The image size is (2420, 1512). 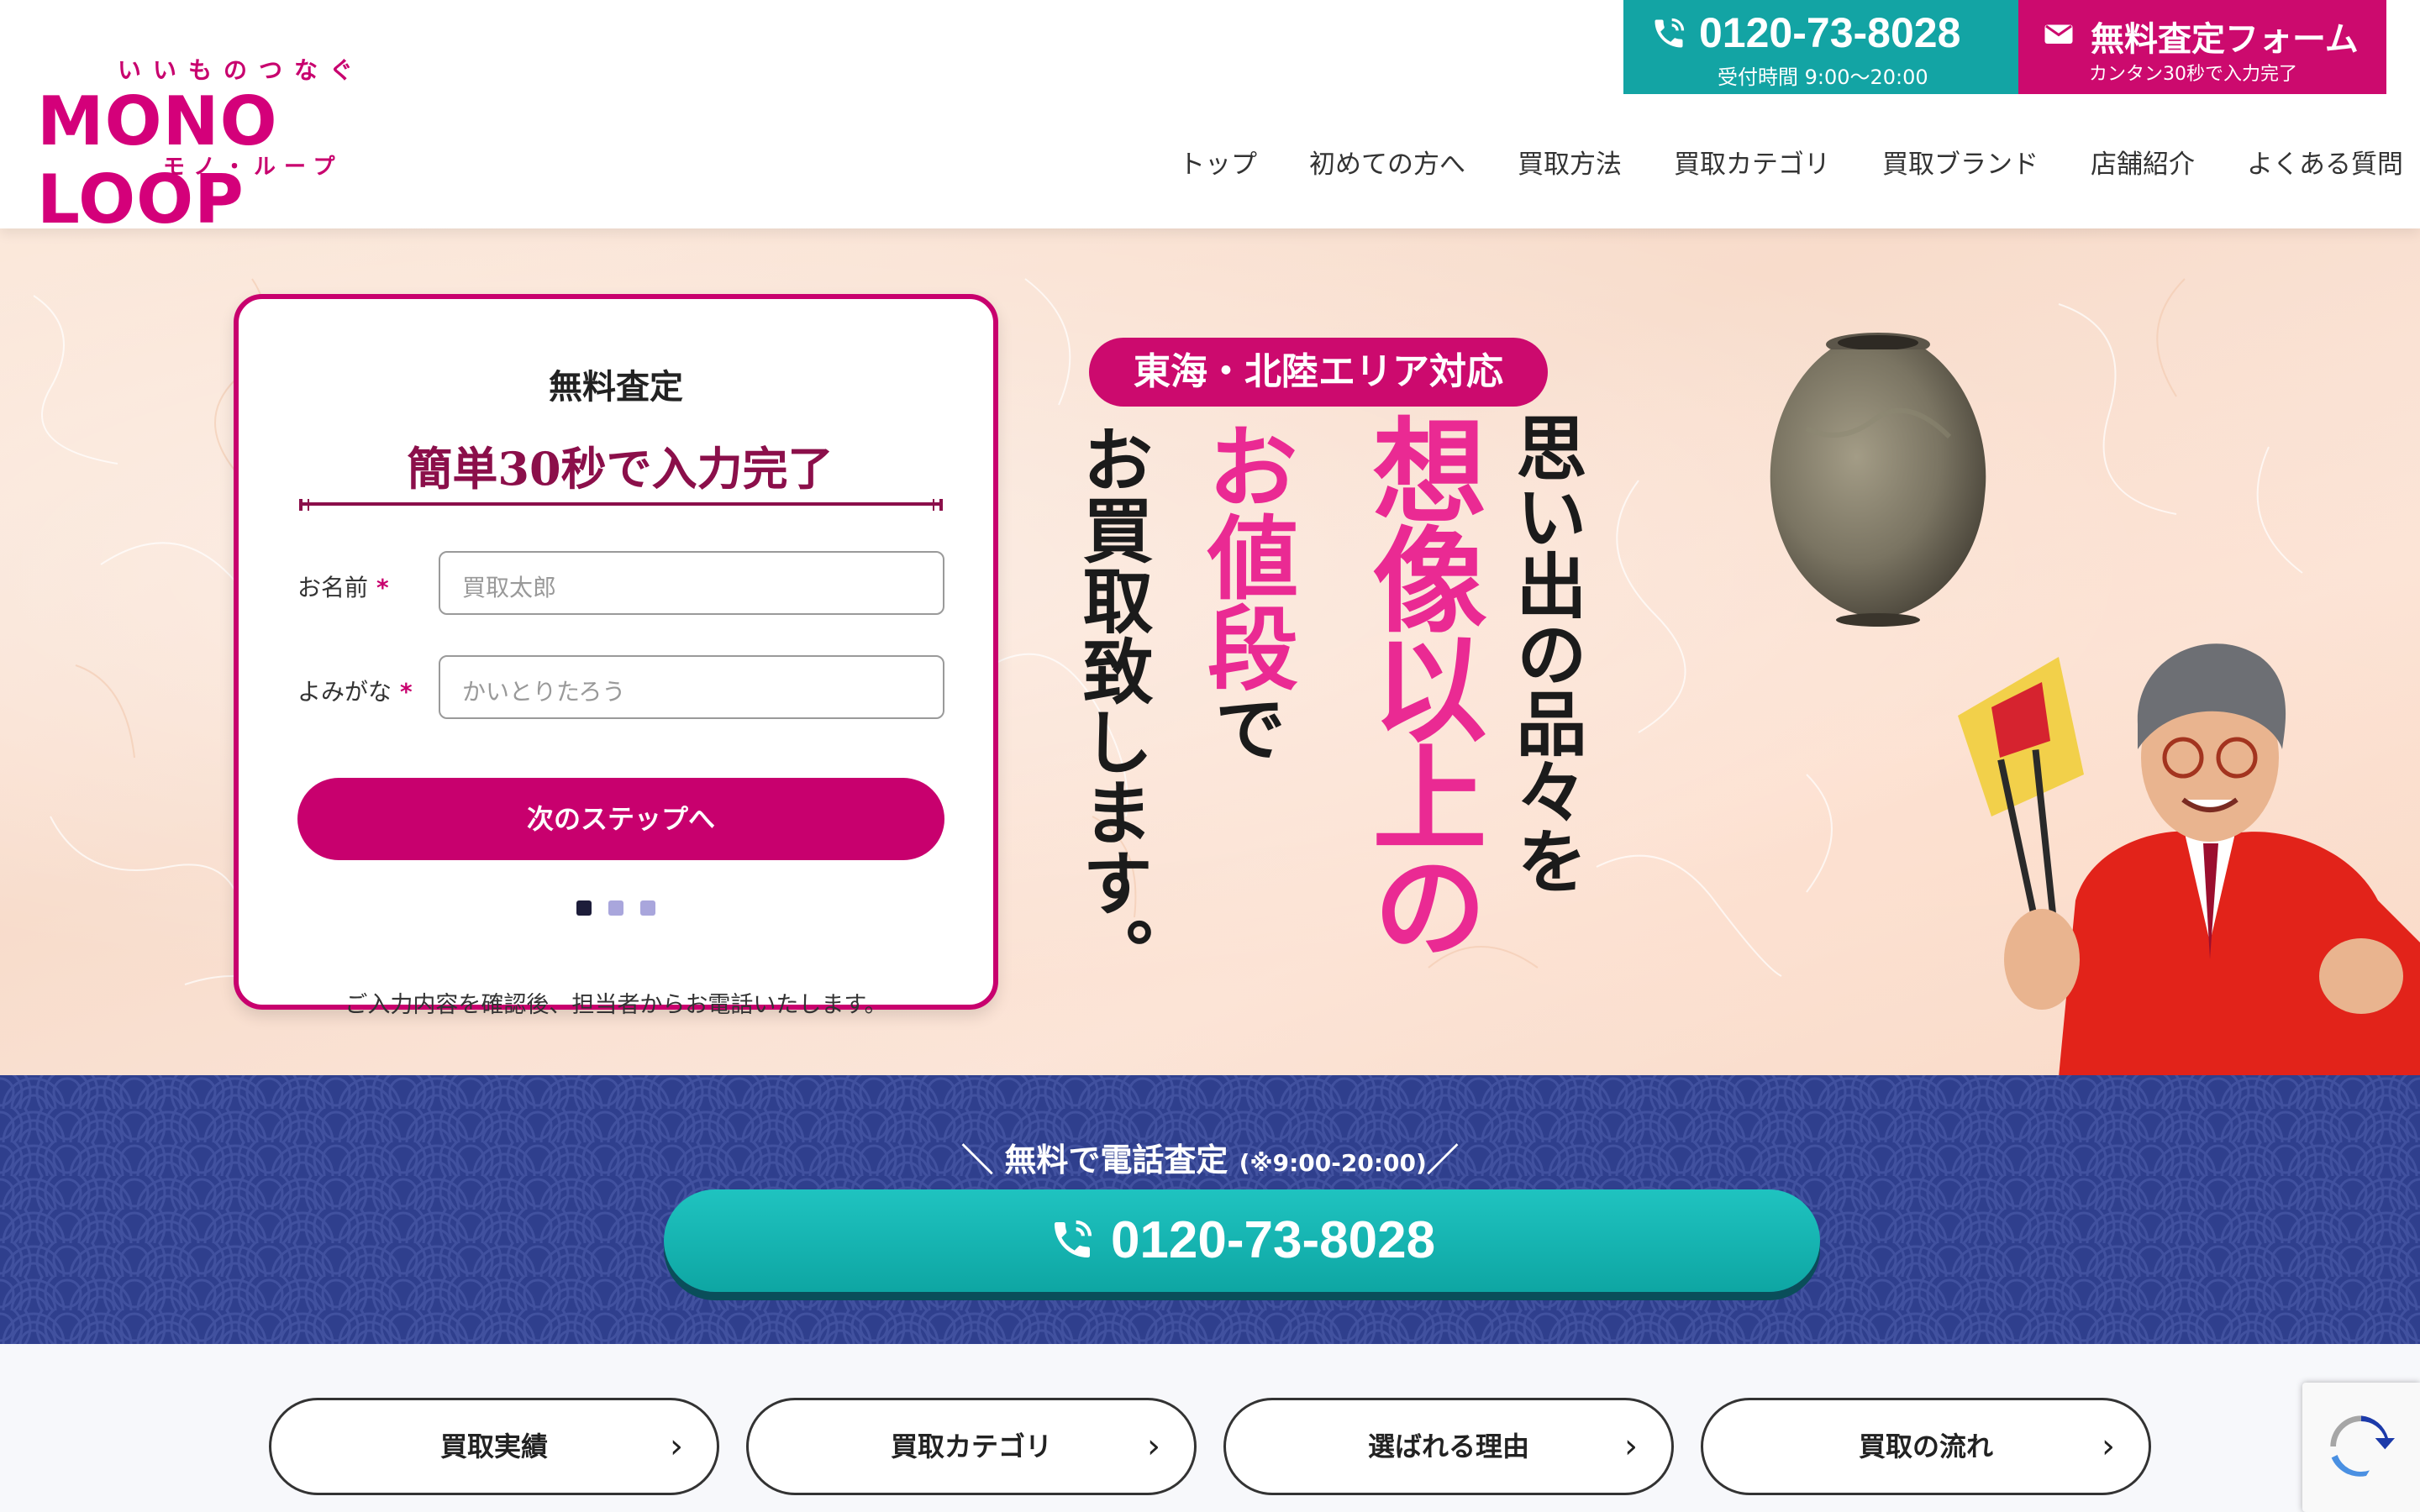 What do you see at coordinates (343, 587) in the screenshot?
I see `name-label: お名前 *` at bounding box center [343, 587].